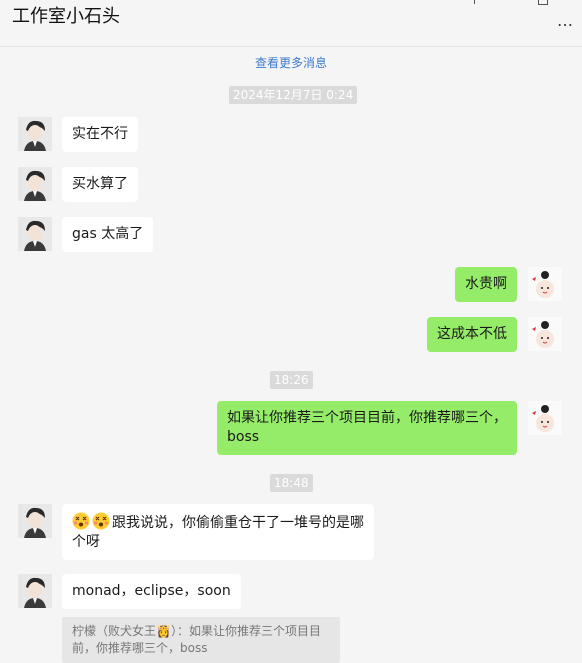 The height and width of the screenshot is (663, 582). I want to click on quoted-reply: 柠檬（败犬女王👸）：如果让你推荐三个项目目前，你推荐哪三个，boss, so click(201, 640).